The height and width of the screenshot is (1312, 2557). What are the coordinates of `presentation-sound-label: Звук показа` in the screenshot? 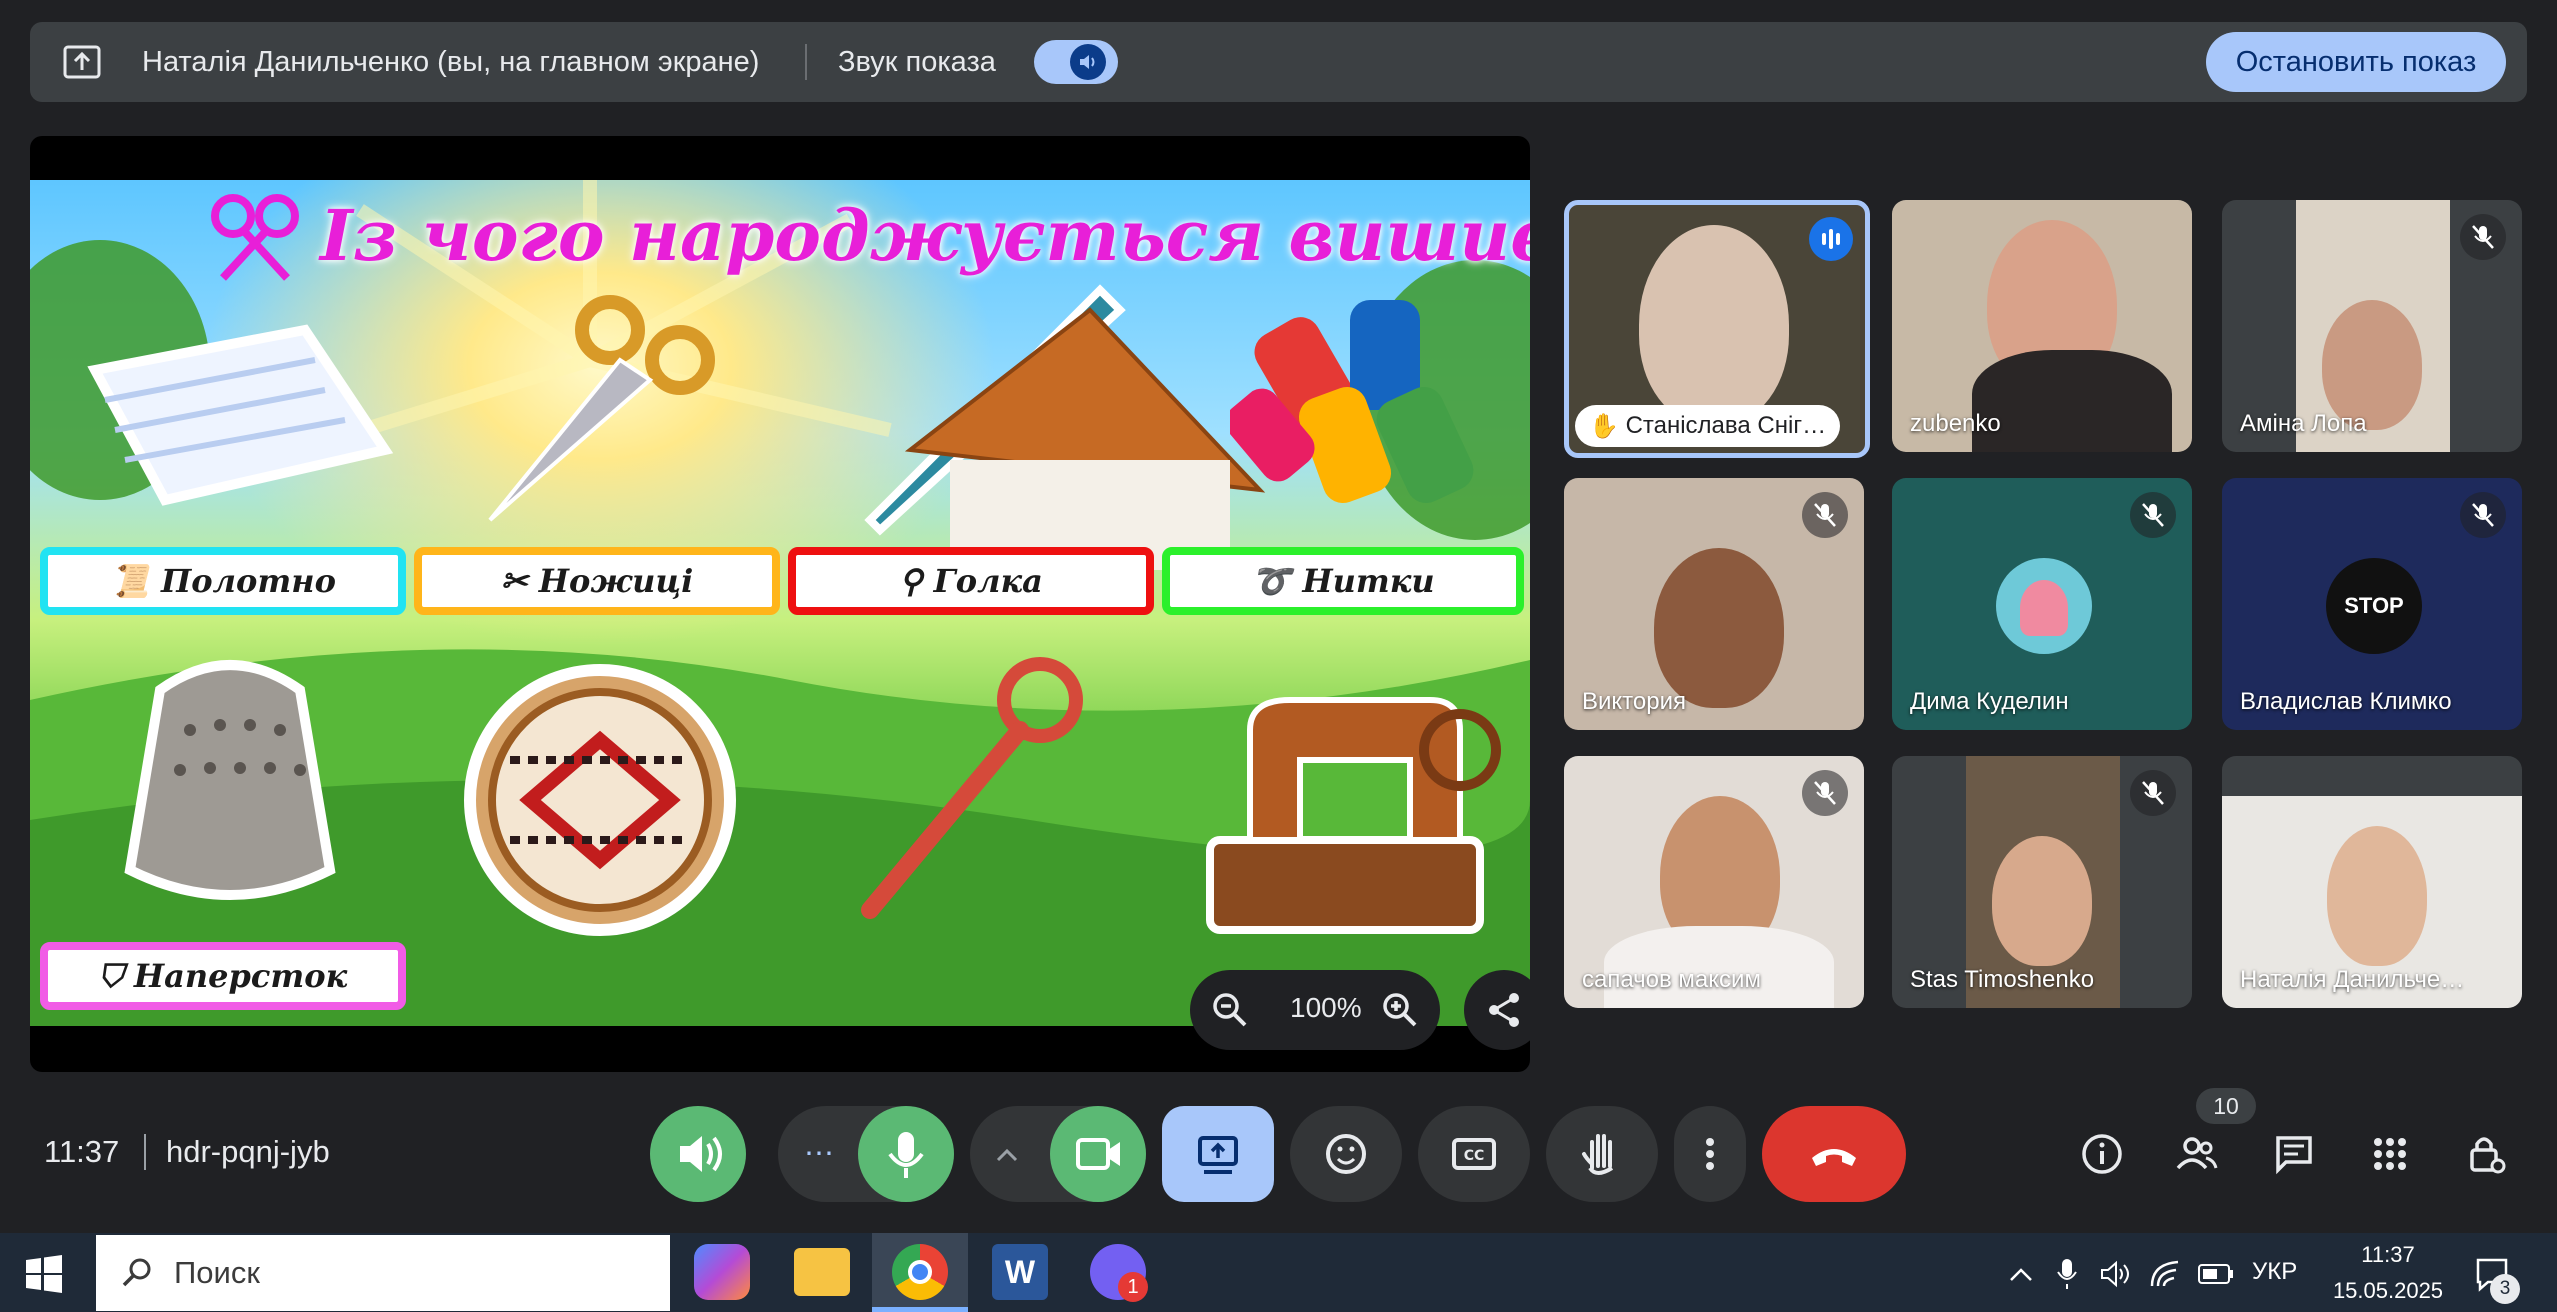 It's located at (917, 62).